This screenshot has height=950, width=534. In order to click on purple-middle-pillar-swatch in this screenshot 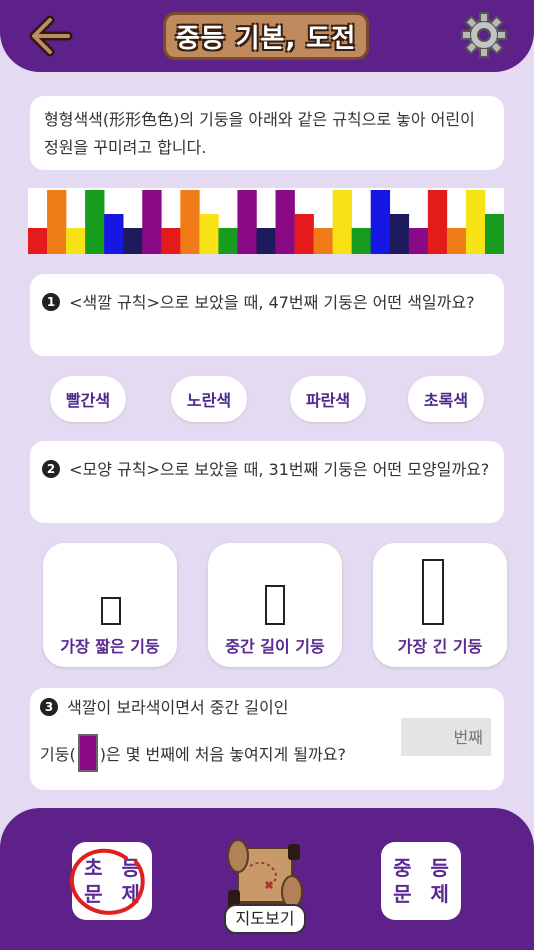, I will do `click(87, 753)`.